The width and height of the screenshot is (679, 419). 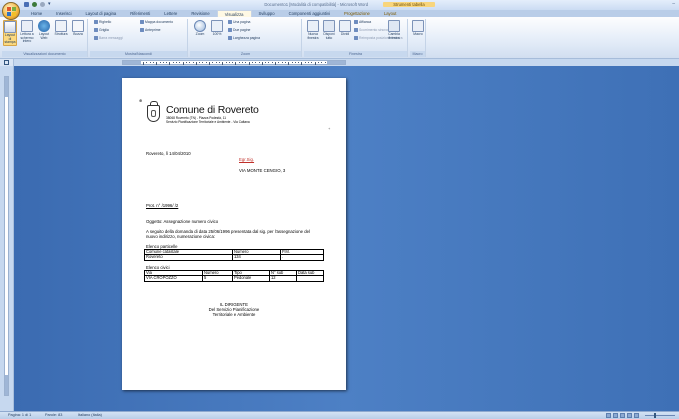 What do you see at coordinates (394, 36) in the screenshot?
I see `switch-window-label: Cambia finestra` at bounding box center [394, 36].